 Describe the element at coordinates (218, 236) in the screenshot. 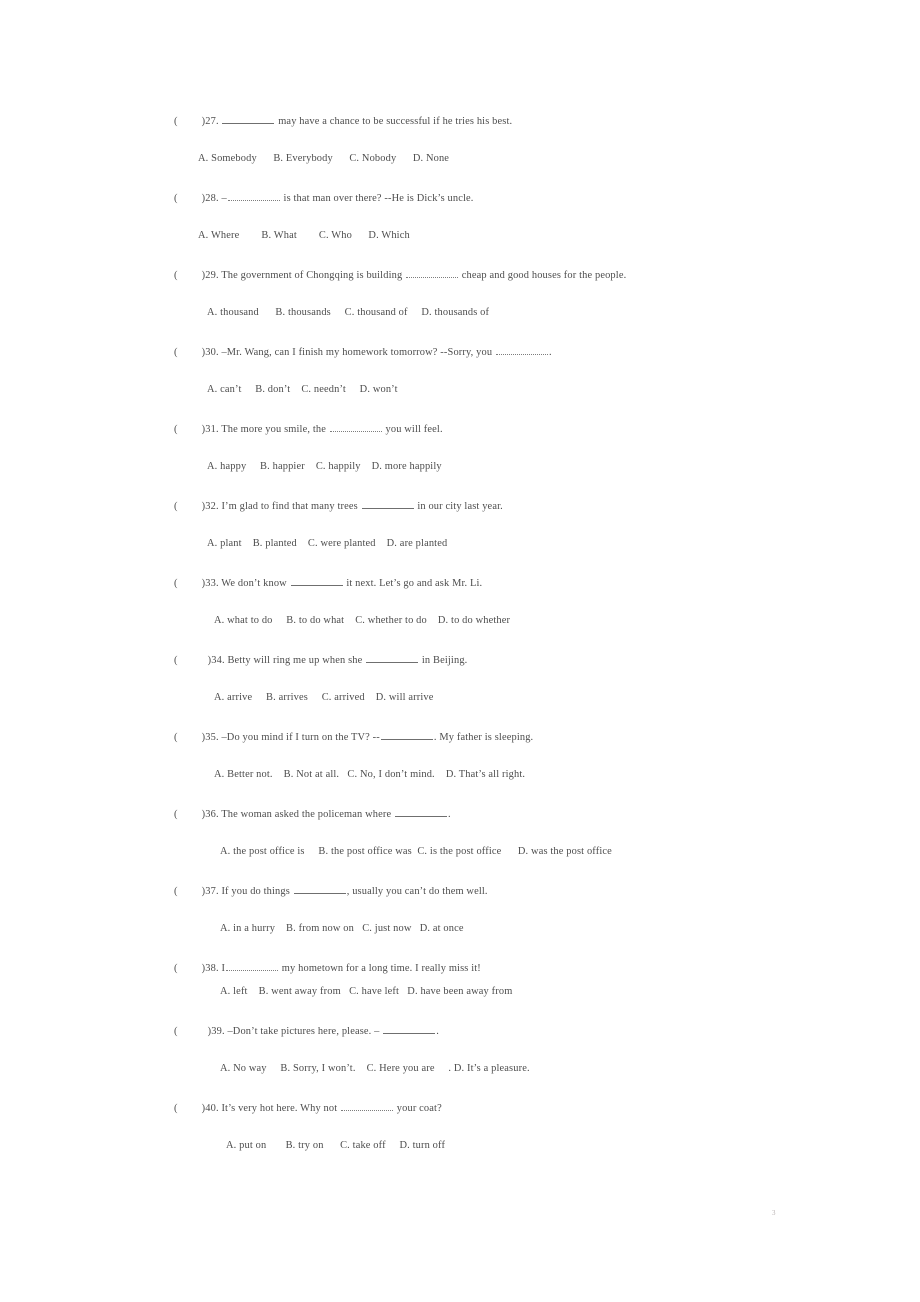

I see `option-choice: A. Where` at that location.